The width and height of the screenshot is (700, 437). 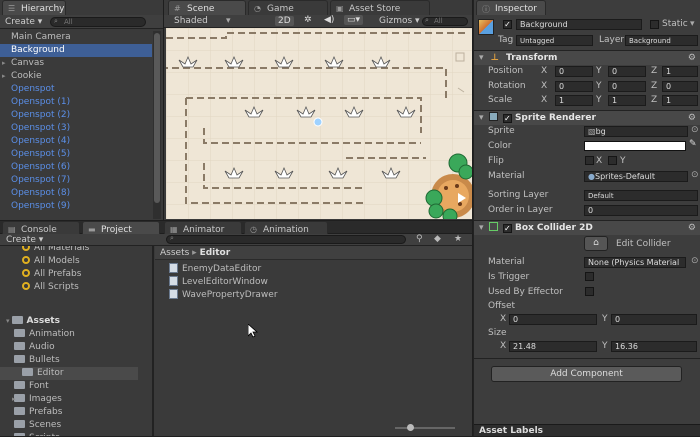 What do you see at coordinates (98, 22) in the screenshot?
I see `hierarchy-search: ⌕ All` at bounding box center [98, 22].